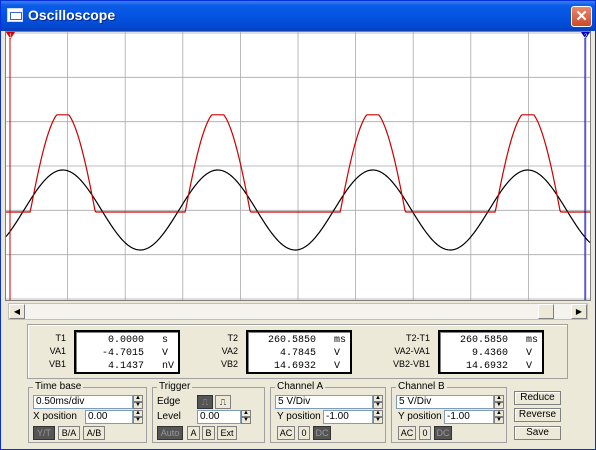 The height and width of the screenshot is (450, 596). What do you see at coordinates (227, 433) in the screenshot?
I see `trigger-ext-button: Ext` at bounding box center [227, 433].